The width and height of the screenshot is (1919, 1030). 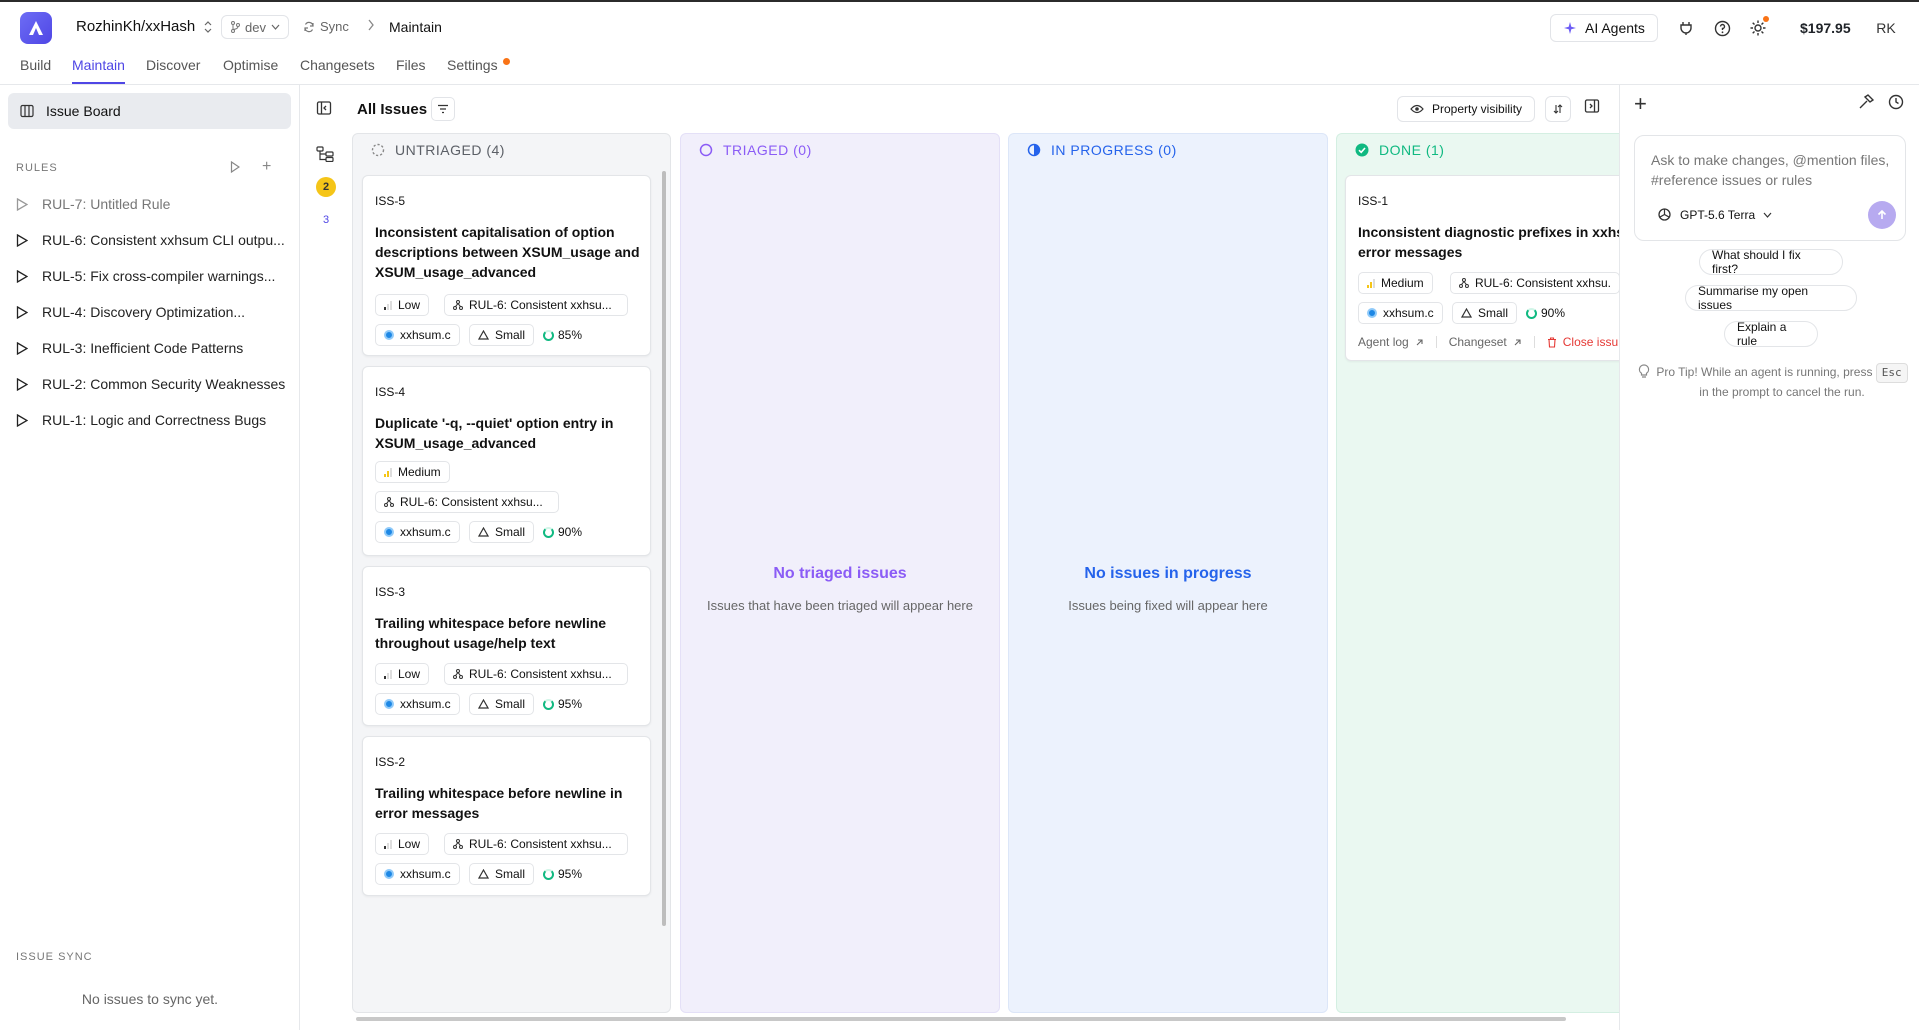 What do you see at coordinates (378, 150) in the screenshot?
I see `dashed-circle-icon` at bounding box center [378, 150].